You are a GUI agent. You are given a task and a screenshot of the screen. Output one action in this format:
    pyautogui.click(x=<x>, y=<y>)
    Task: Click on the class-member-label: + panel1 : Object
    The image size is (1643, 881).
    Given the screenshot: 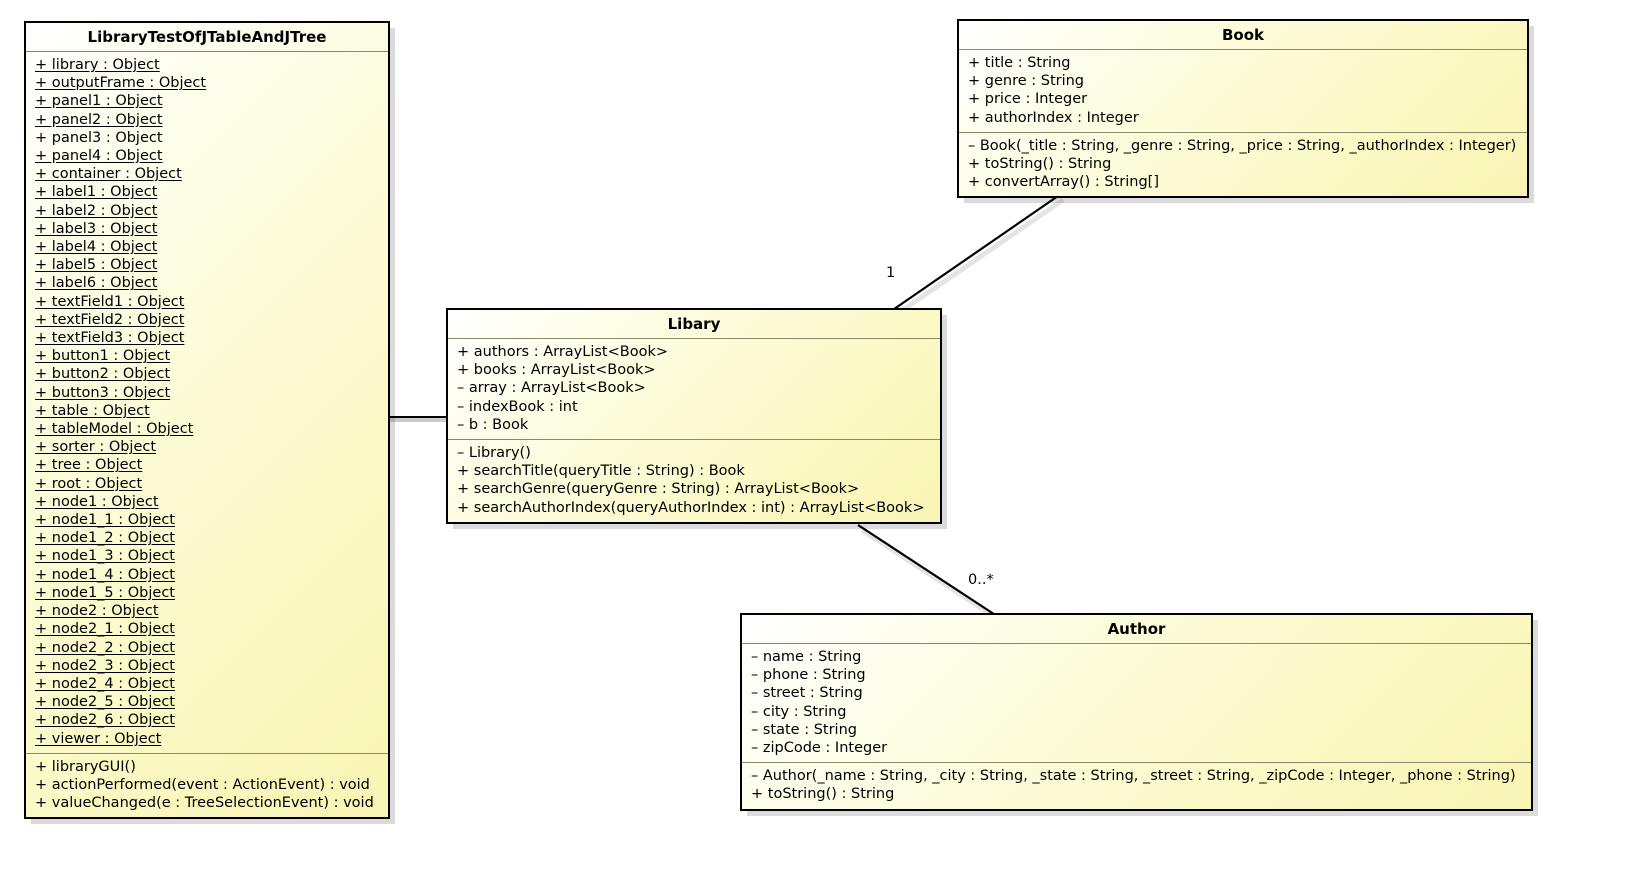 What is the action you would take?
    pyautogui.click(x=99, y=101)
    